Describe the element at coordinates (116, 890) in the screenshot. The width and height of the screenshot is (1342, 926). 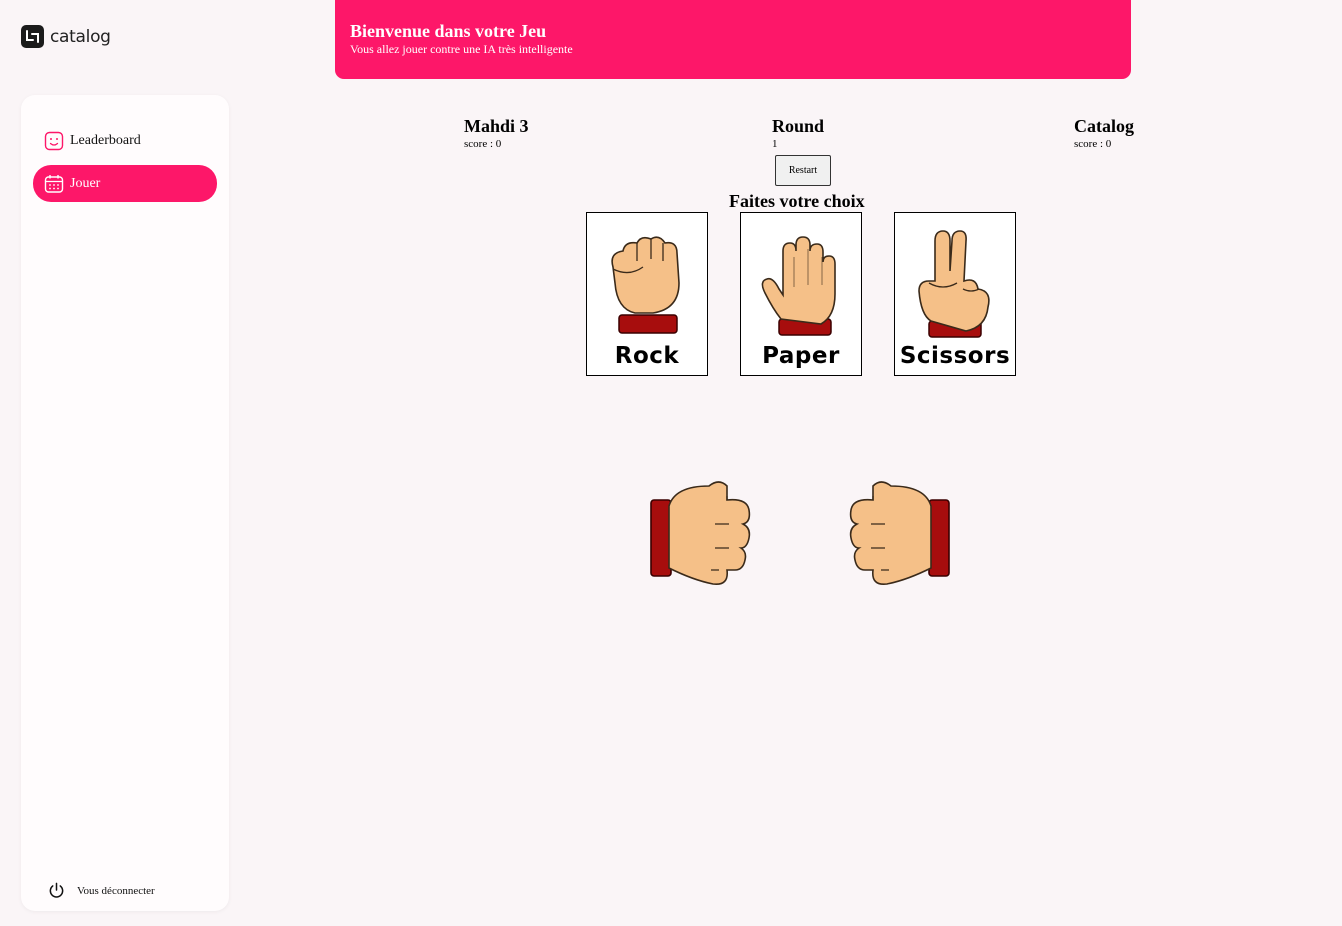
I see `logout-label: Vous déconnecter` at that location.